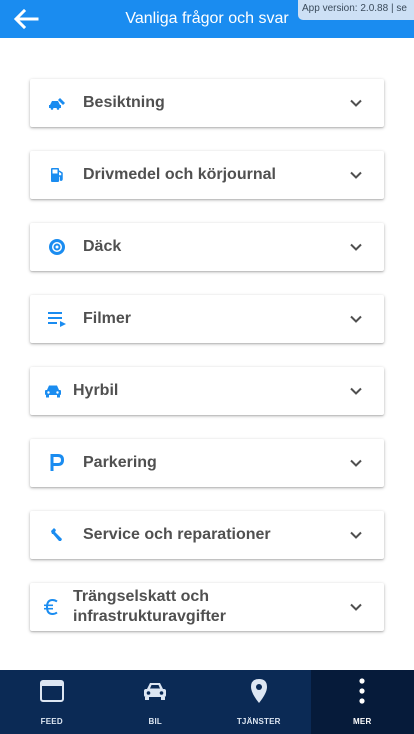  Describe the element at coordinates (96, 390) in the screenshot. I see `faq-item-label: Hyrbil` at that location.